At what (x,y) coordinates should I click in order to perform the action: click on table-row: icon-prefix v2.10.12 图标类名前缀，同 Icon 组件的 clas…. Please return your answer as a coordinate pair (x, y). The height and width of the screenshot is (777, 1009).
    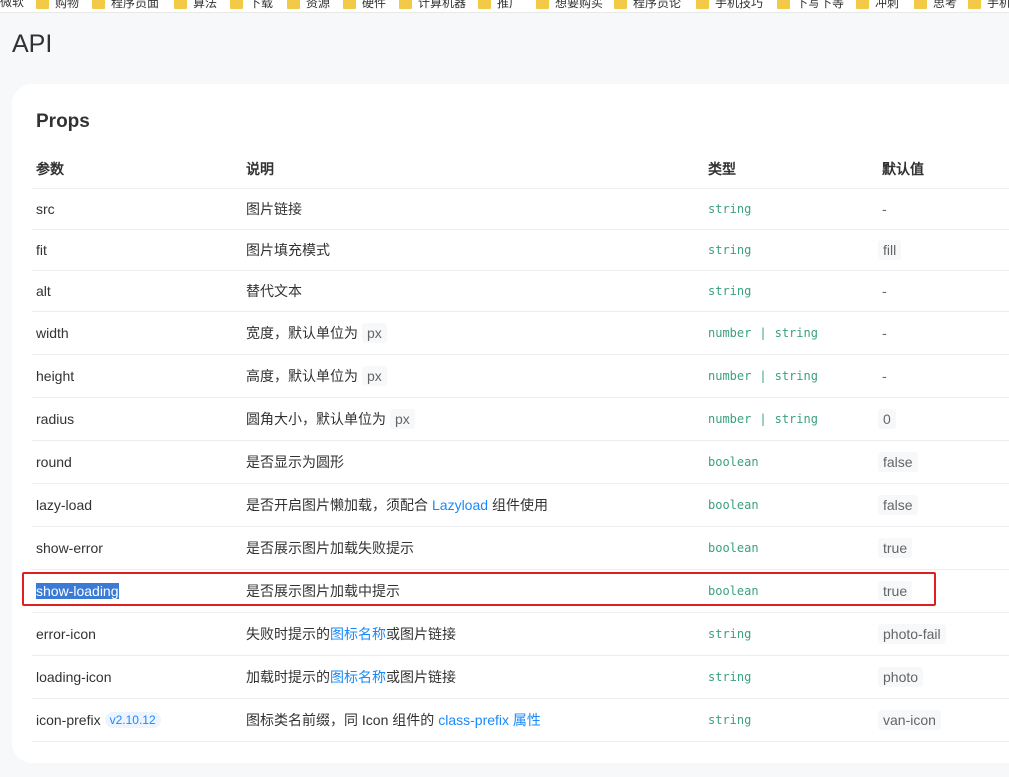
    Looking at the image, I should click on (520, 720).